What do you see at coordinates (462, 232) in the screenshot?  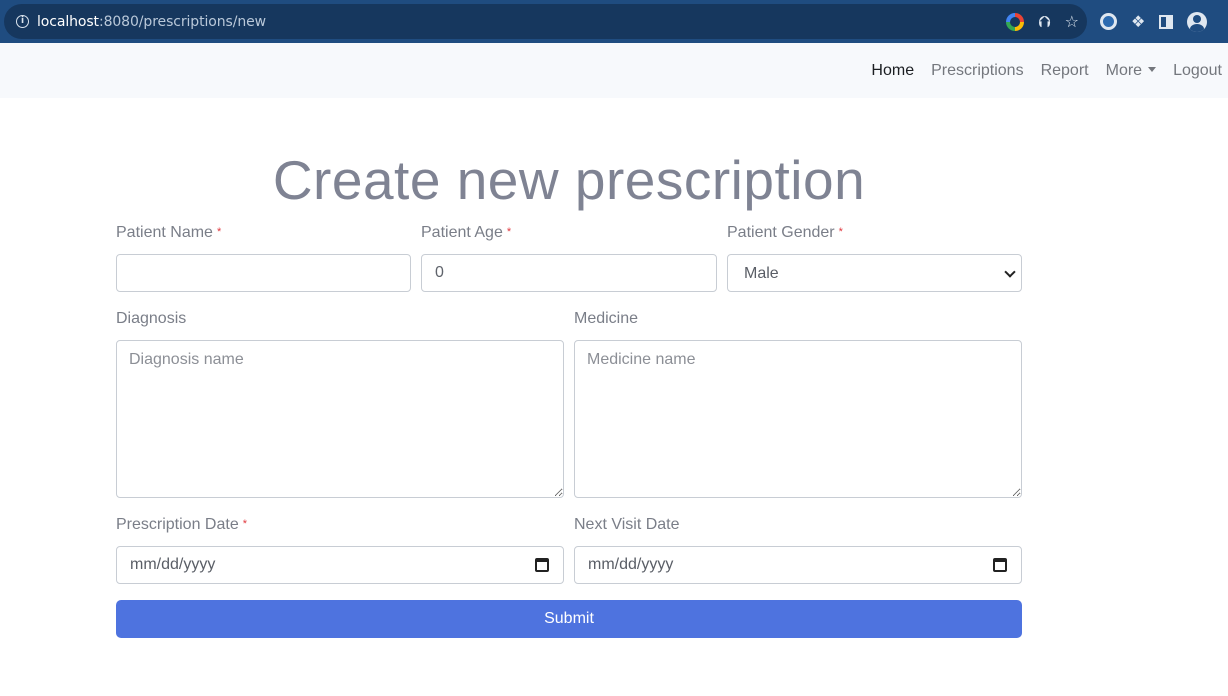 I see `patient-age-label-text: Patient Age` at bounding box center [462, 232].